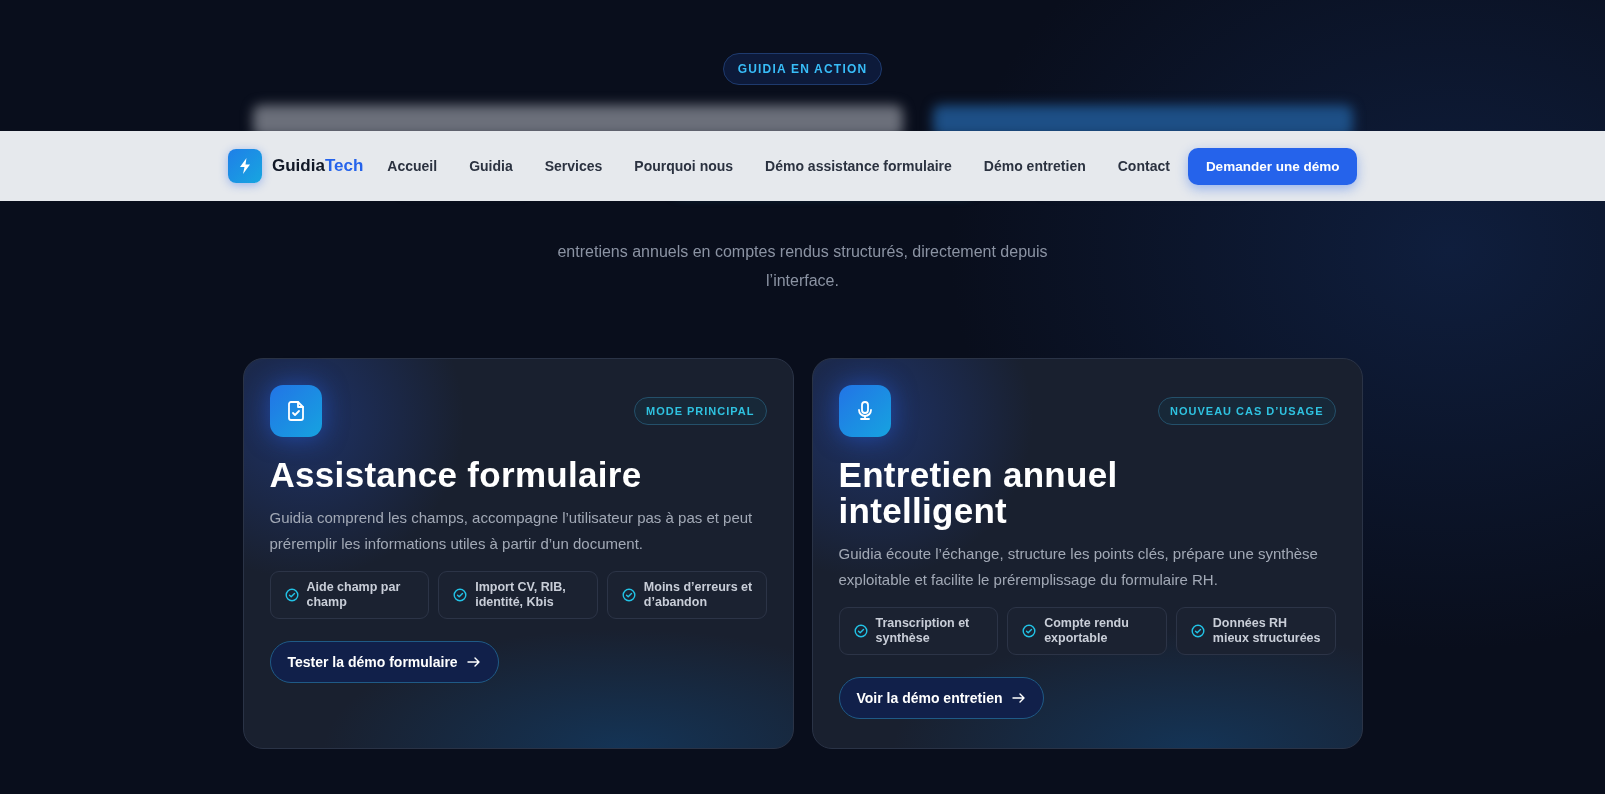 This screenshot has width=1605, height=794. What do you see at coordinates (923, 631) in the screenshot?
I see `feature-label: Transcription et synthèse` at bounding box center [923, 631].